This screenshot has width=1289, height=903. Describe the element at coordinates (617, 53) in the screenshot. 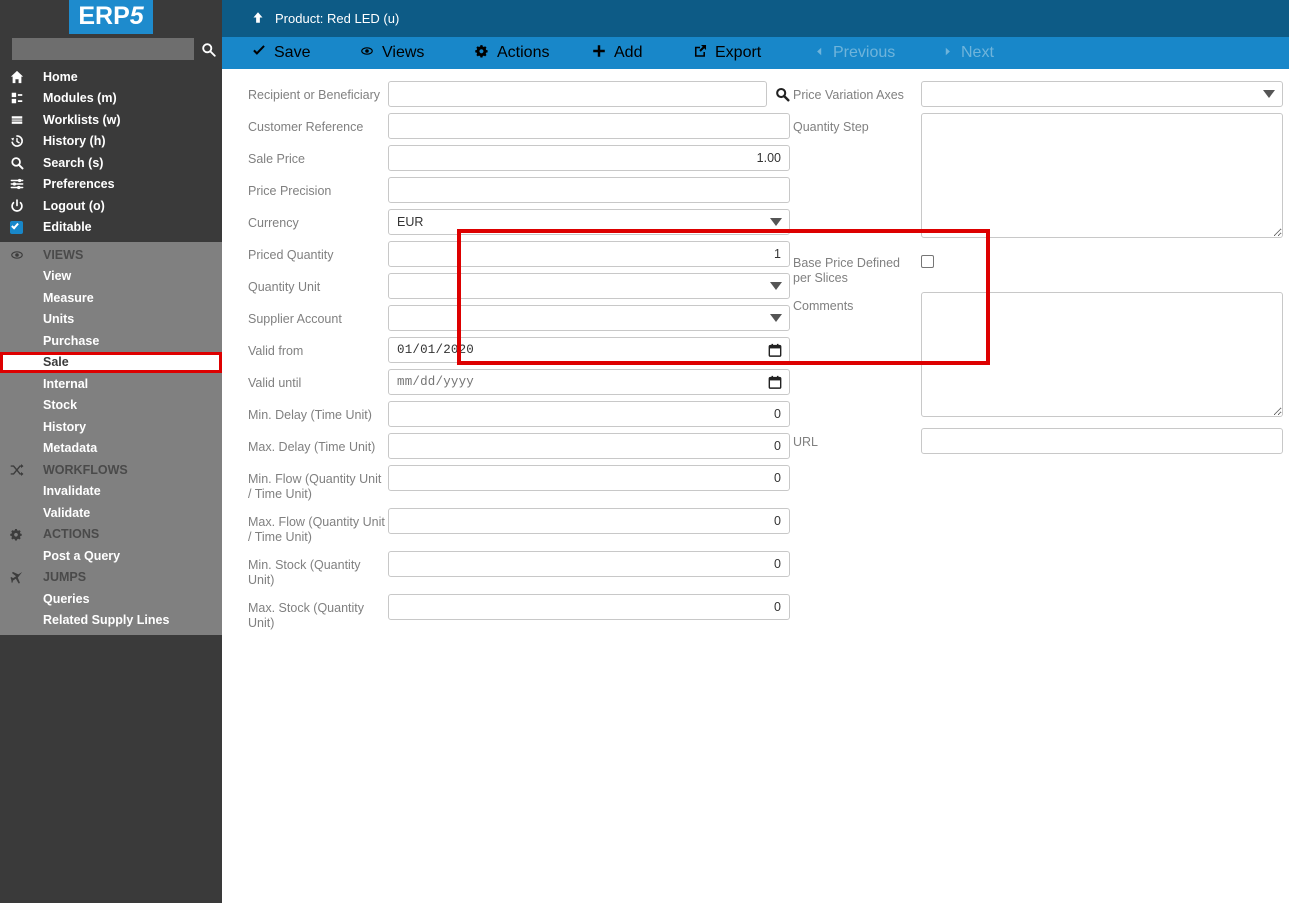

I see `toolbar-add-button: Add` at that location.